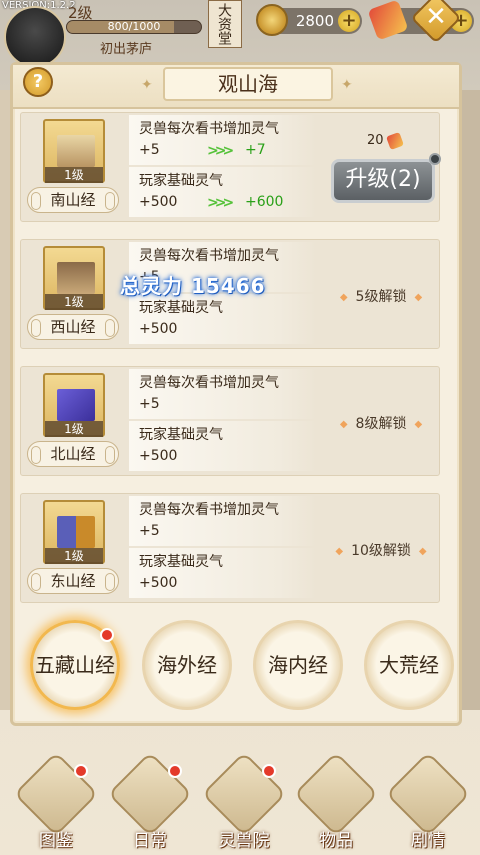 This screenshot has height=855, width=480. What do you see at coordinates (381, 423) in the screenshot?
I see `unlock-requirement: 8级解锁` at bounding box center [381, 423].